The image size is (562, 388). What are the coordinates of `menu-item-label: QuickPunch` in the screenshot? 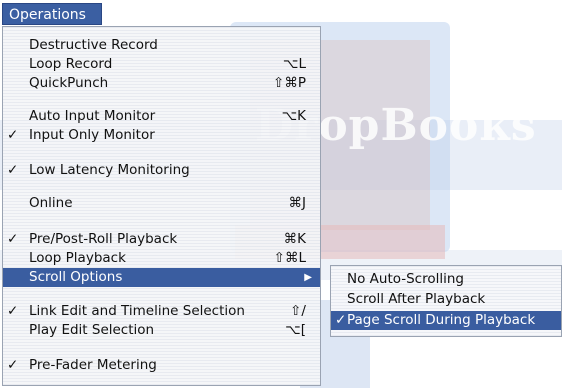 It's located at (69, 83).